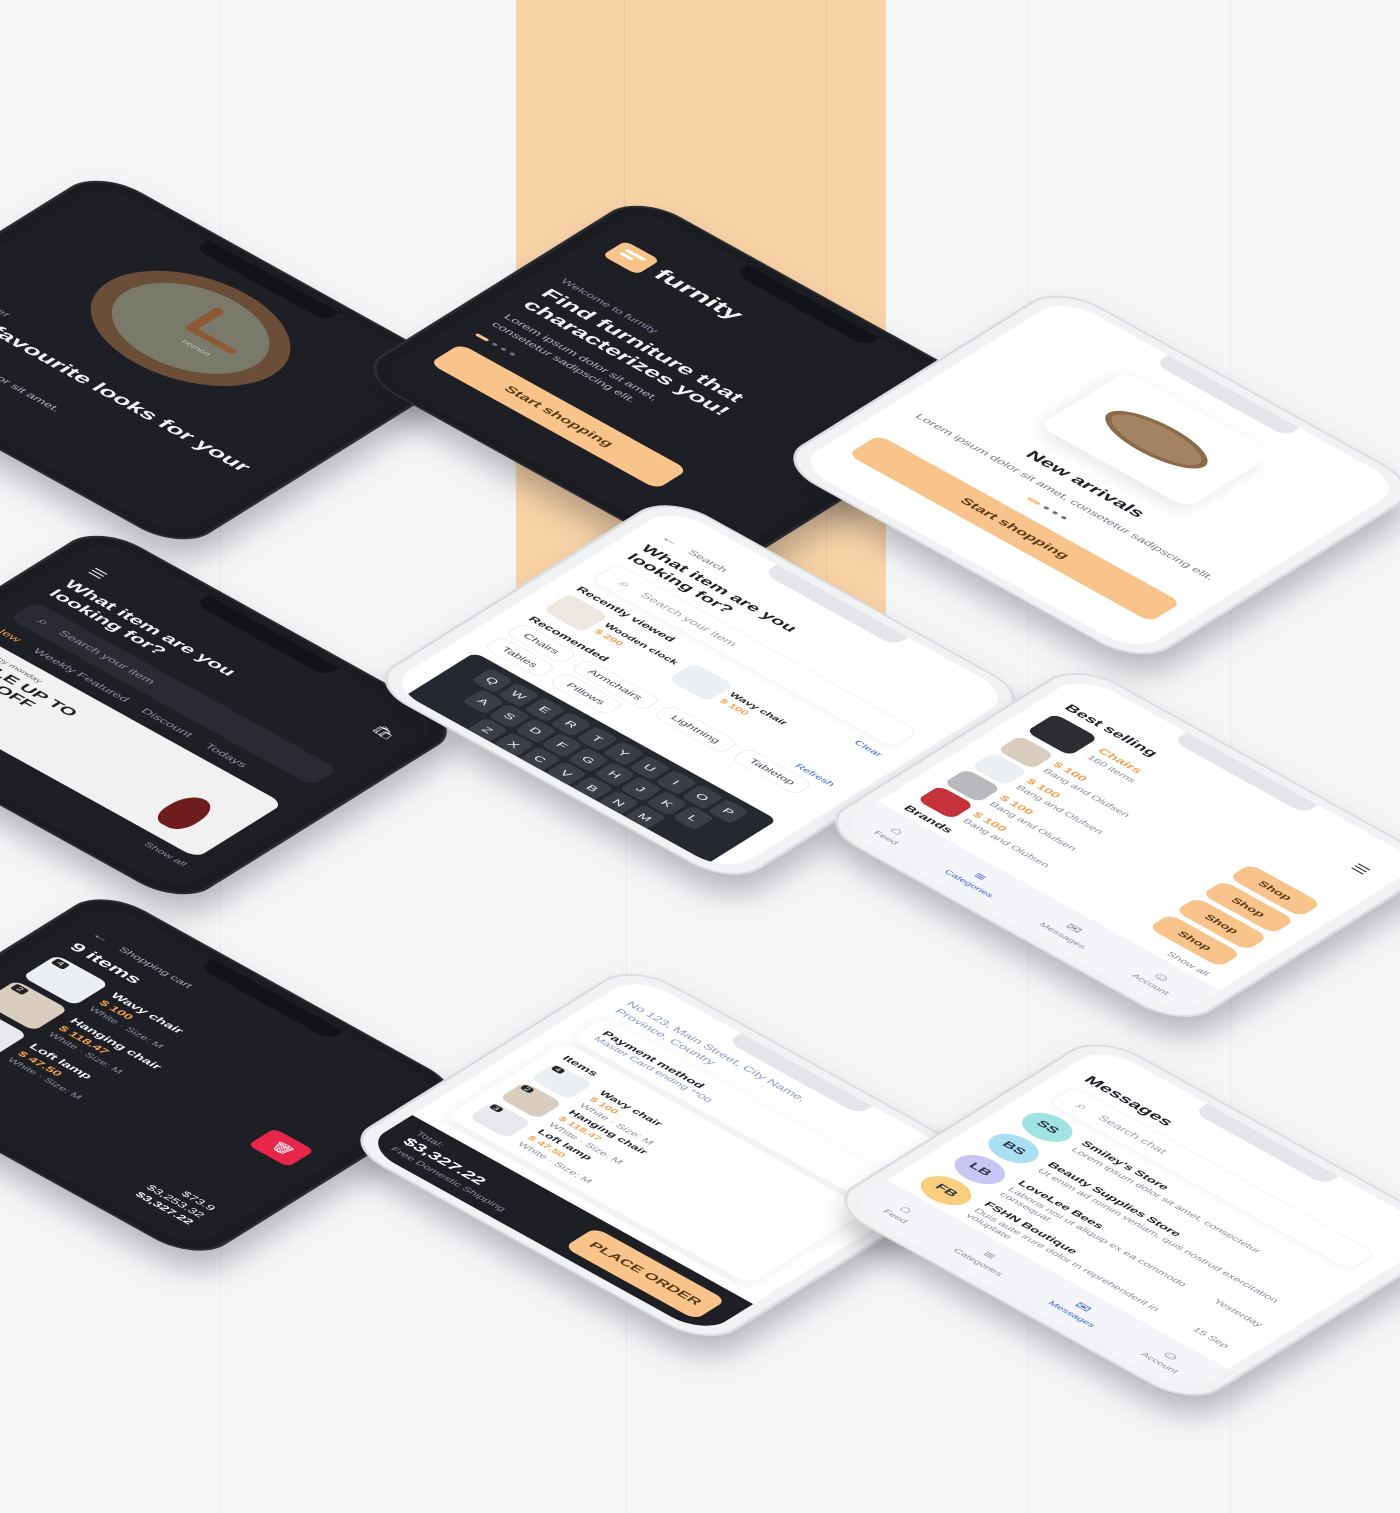 This screenshot has height=1513, width=1400. I want to click on gif-key: GIF, so click(477, 763).